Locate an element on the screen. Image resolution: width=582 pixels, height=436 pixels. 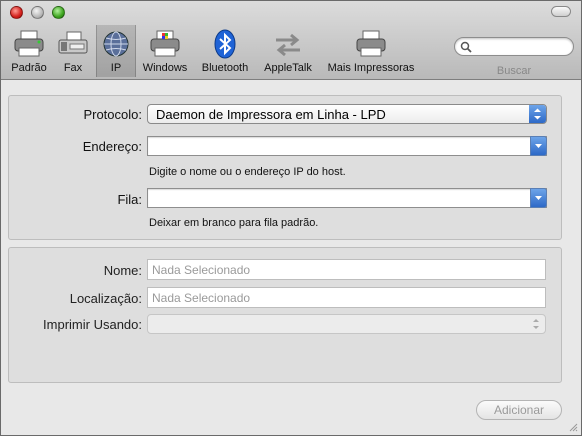
location-label: Localização: is located at coordinates (105, 298).